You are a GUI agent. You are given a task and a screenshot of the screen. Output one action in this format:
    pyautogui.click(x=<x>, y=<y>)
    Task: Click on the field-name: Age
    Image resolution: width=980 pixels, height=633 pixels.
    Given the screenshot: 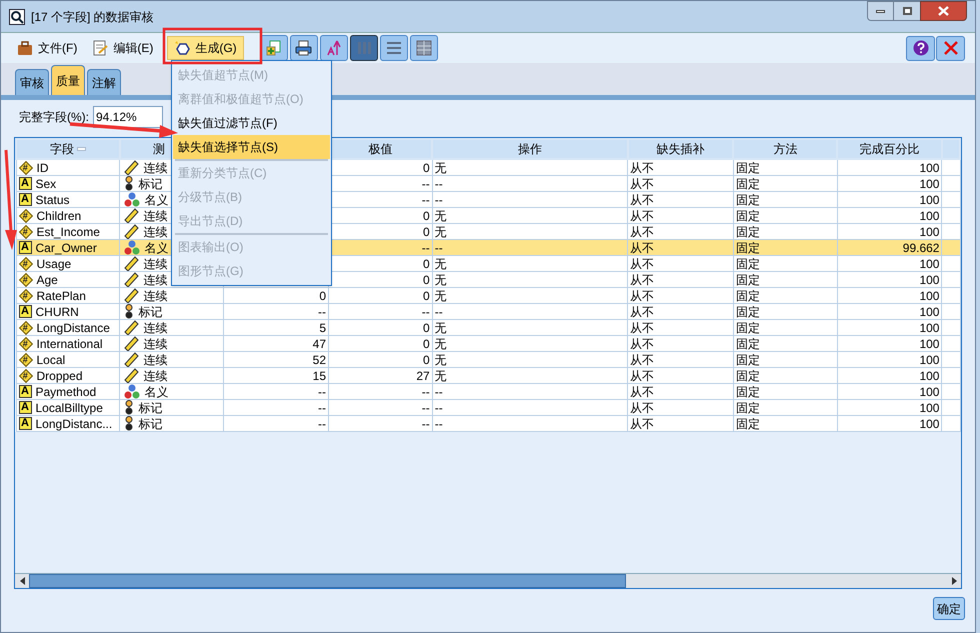 What is the action you would take?
    pyautogui.click(x=47, y=279)
    